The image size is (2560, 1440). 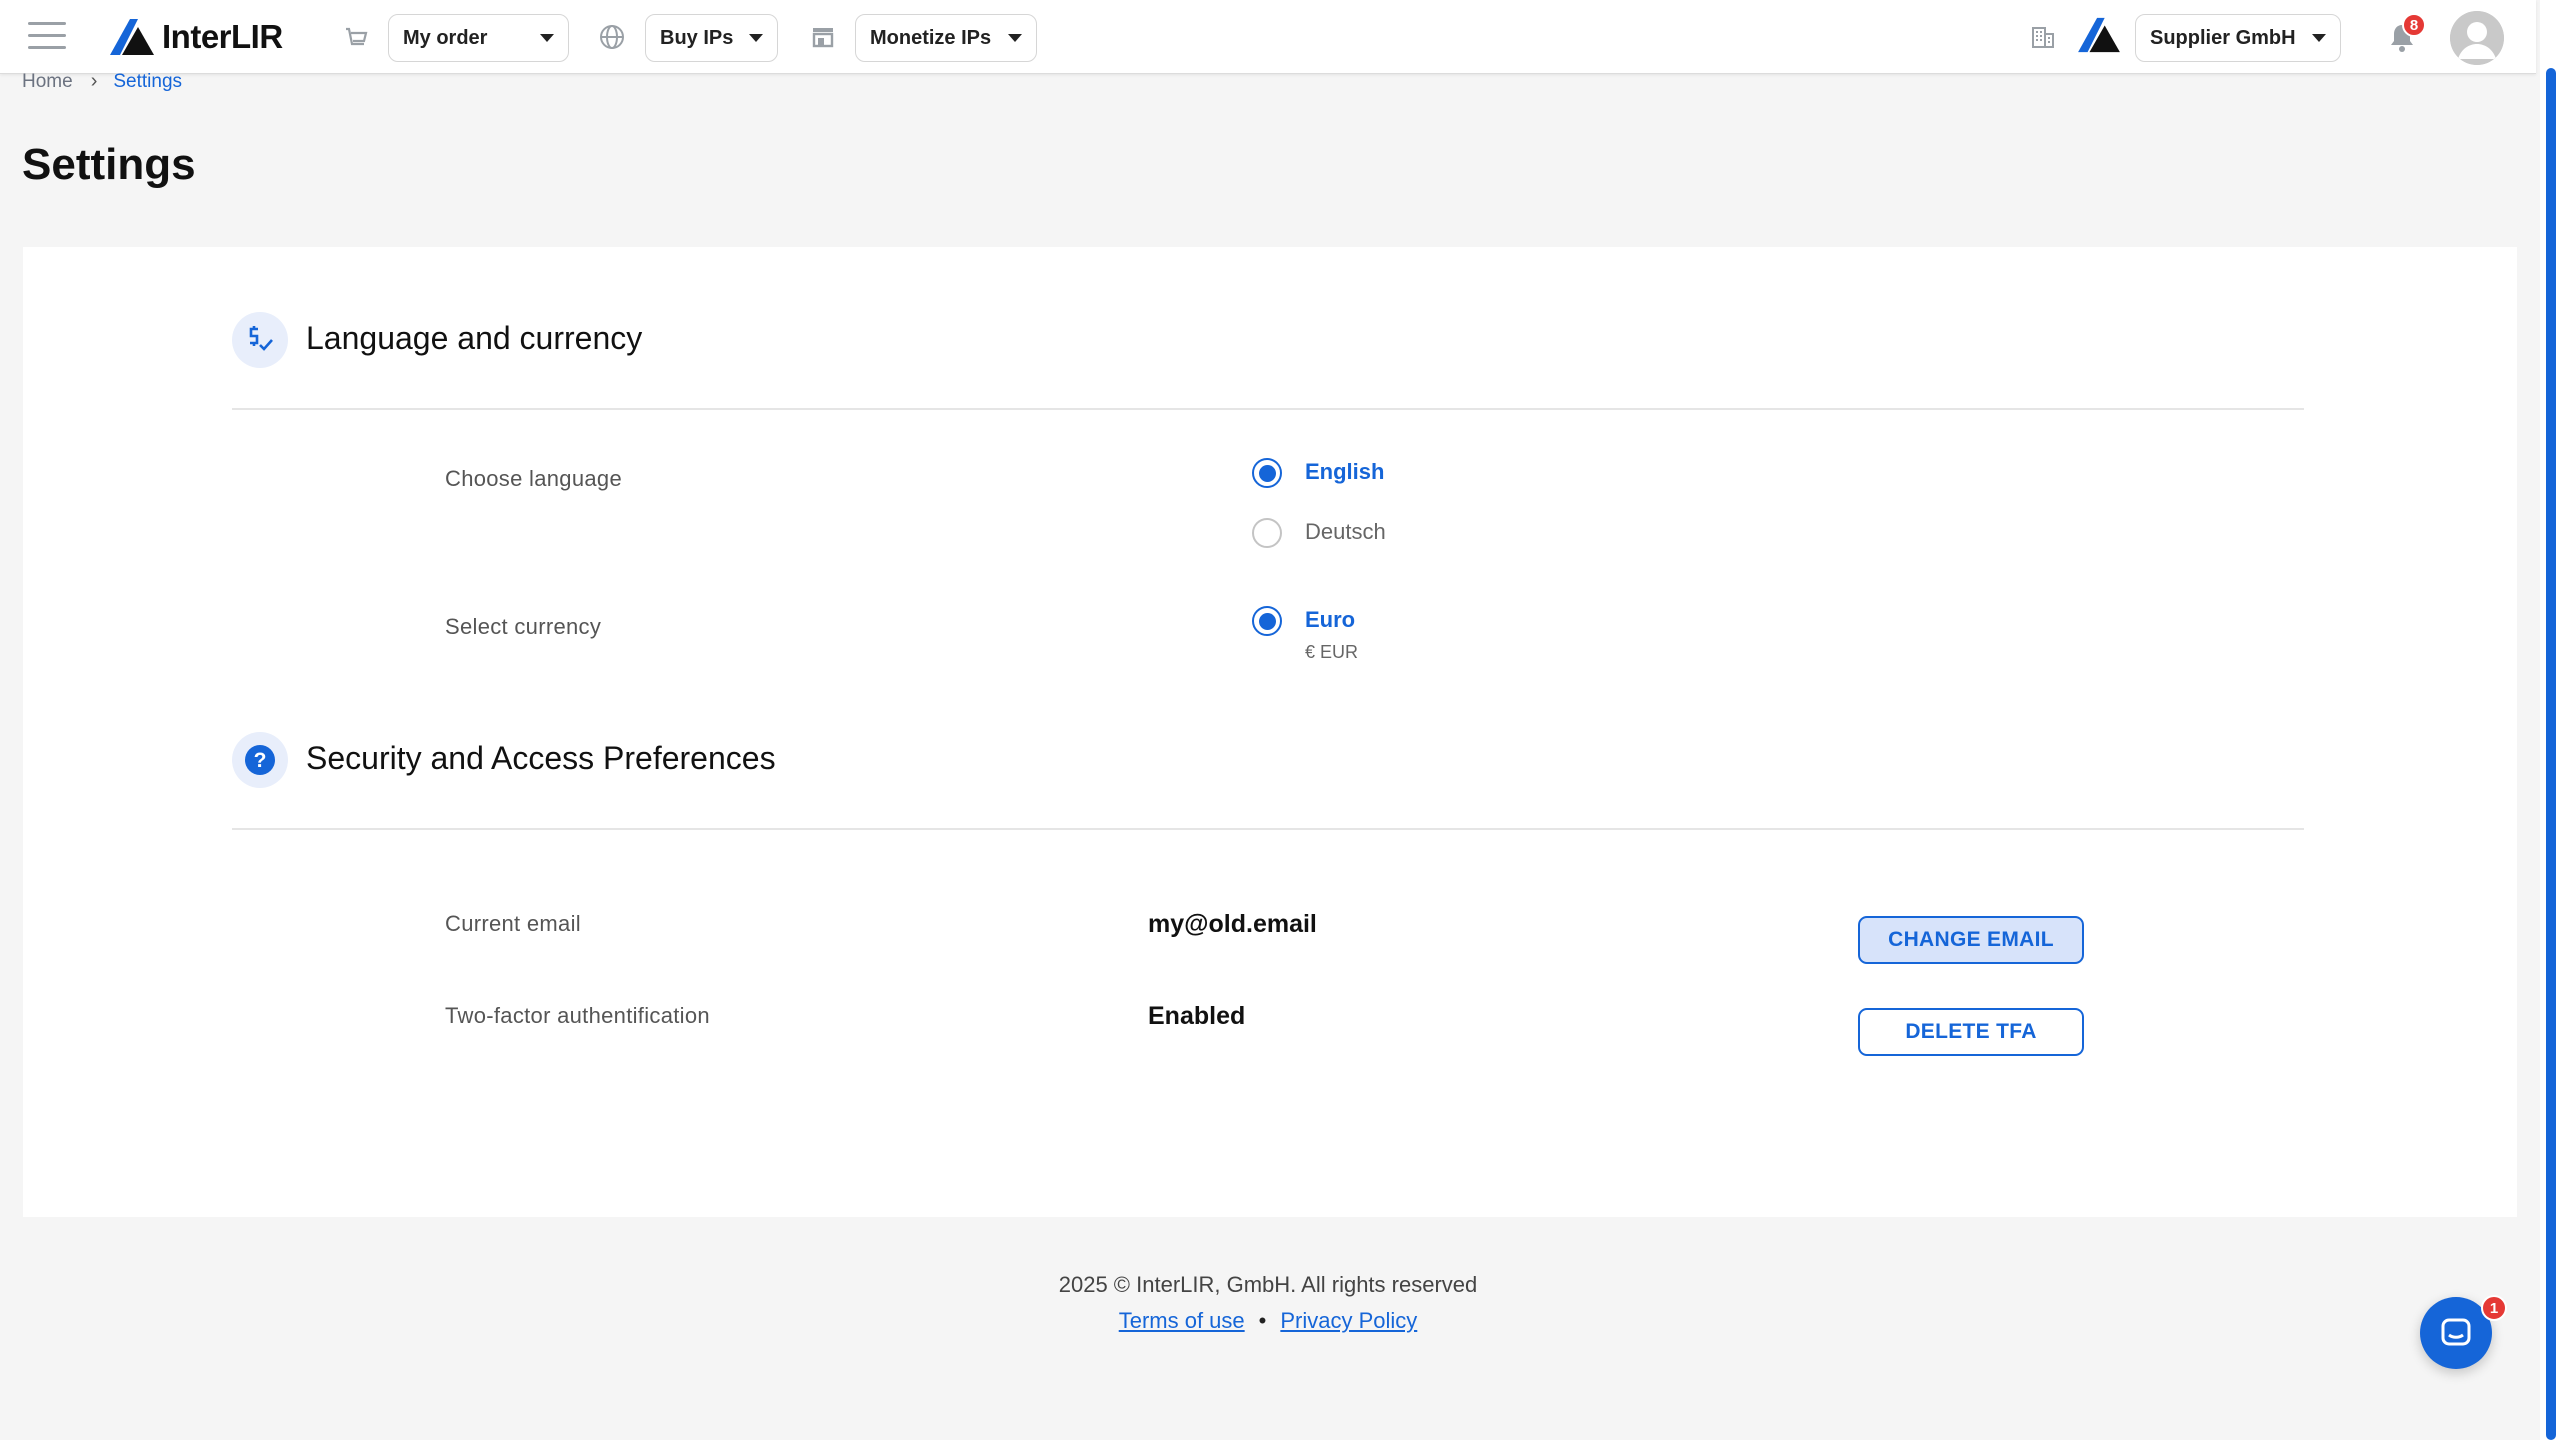 What do you see at coordinates (697, 37) in the screenshot?
I see `buy-ips-label: Buy IPs` at bounding box center [697, 37].